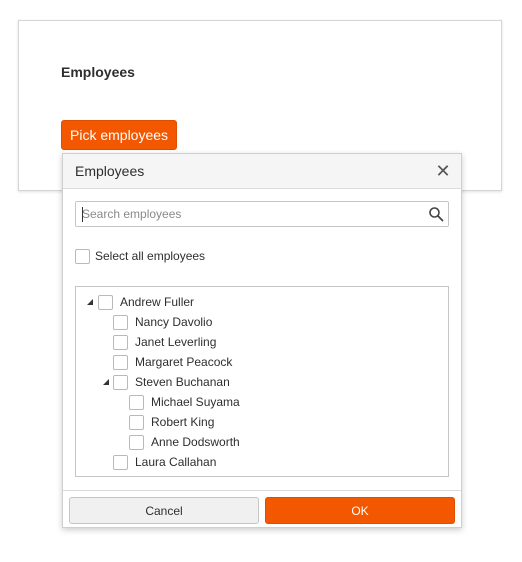 This screenshot has width=522, height=562. I want to click on tree-item-nancy-davolio: Nancy Davolio, so click(162, 322).